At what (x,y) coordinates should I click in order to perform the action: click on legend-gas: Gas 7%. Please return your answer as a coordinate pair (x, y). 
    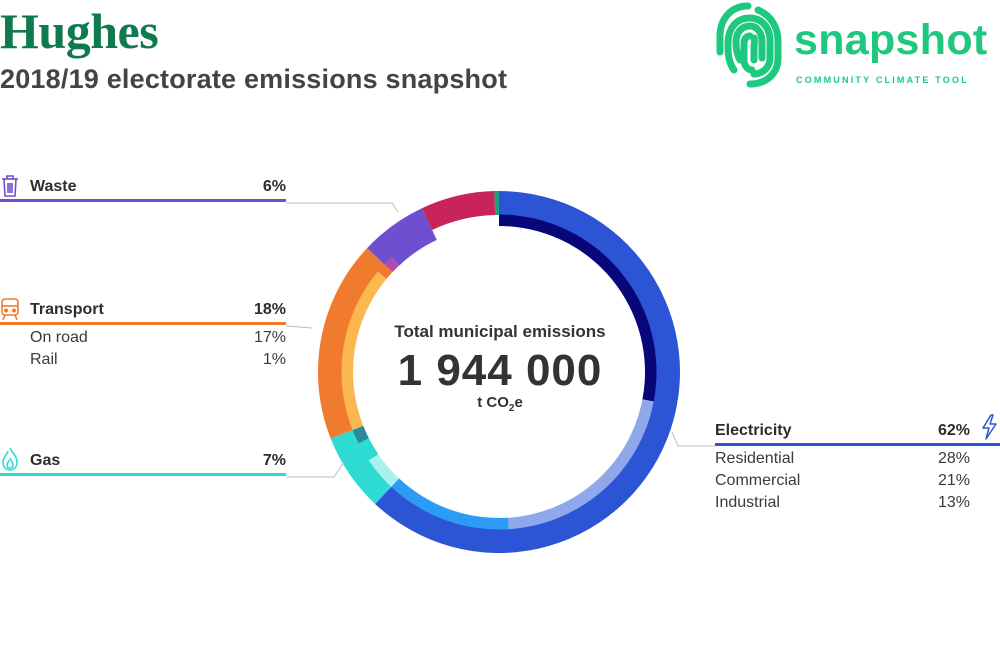
    Looking at the image, I should click on (143, 461).